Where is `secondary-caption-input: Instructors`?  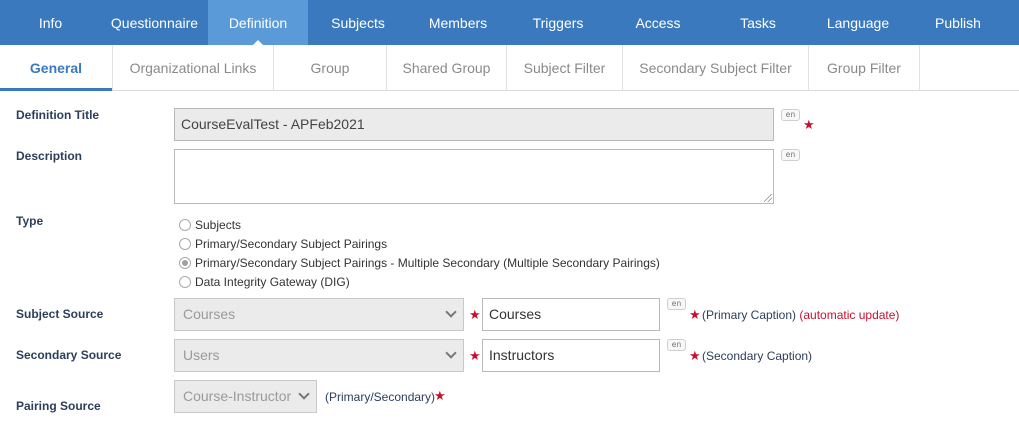
secondary-caption-input: Instructors is located at coordinates (571, 355).